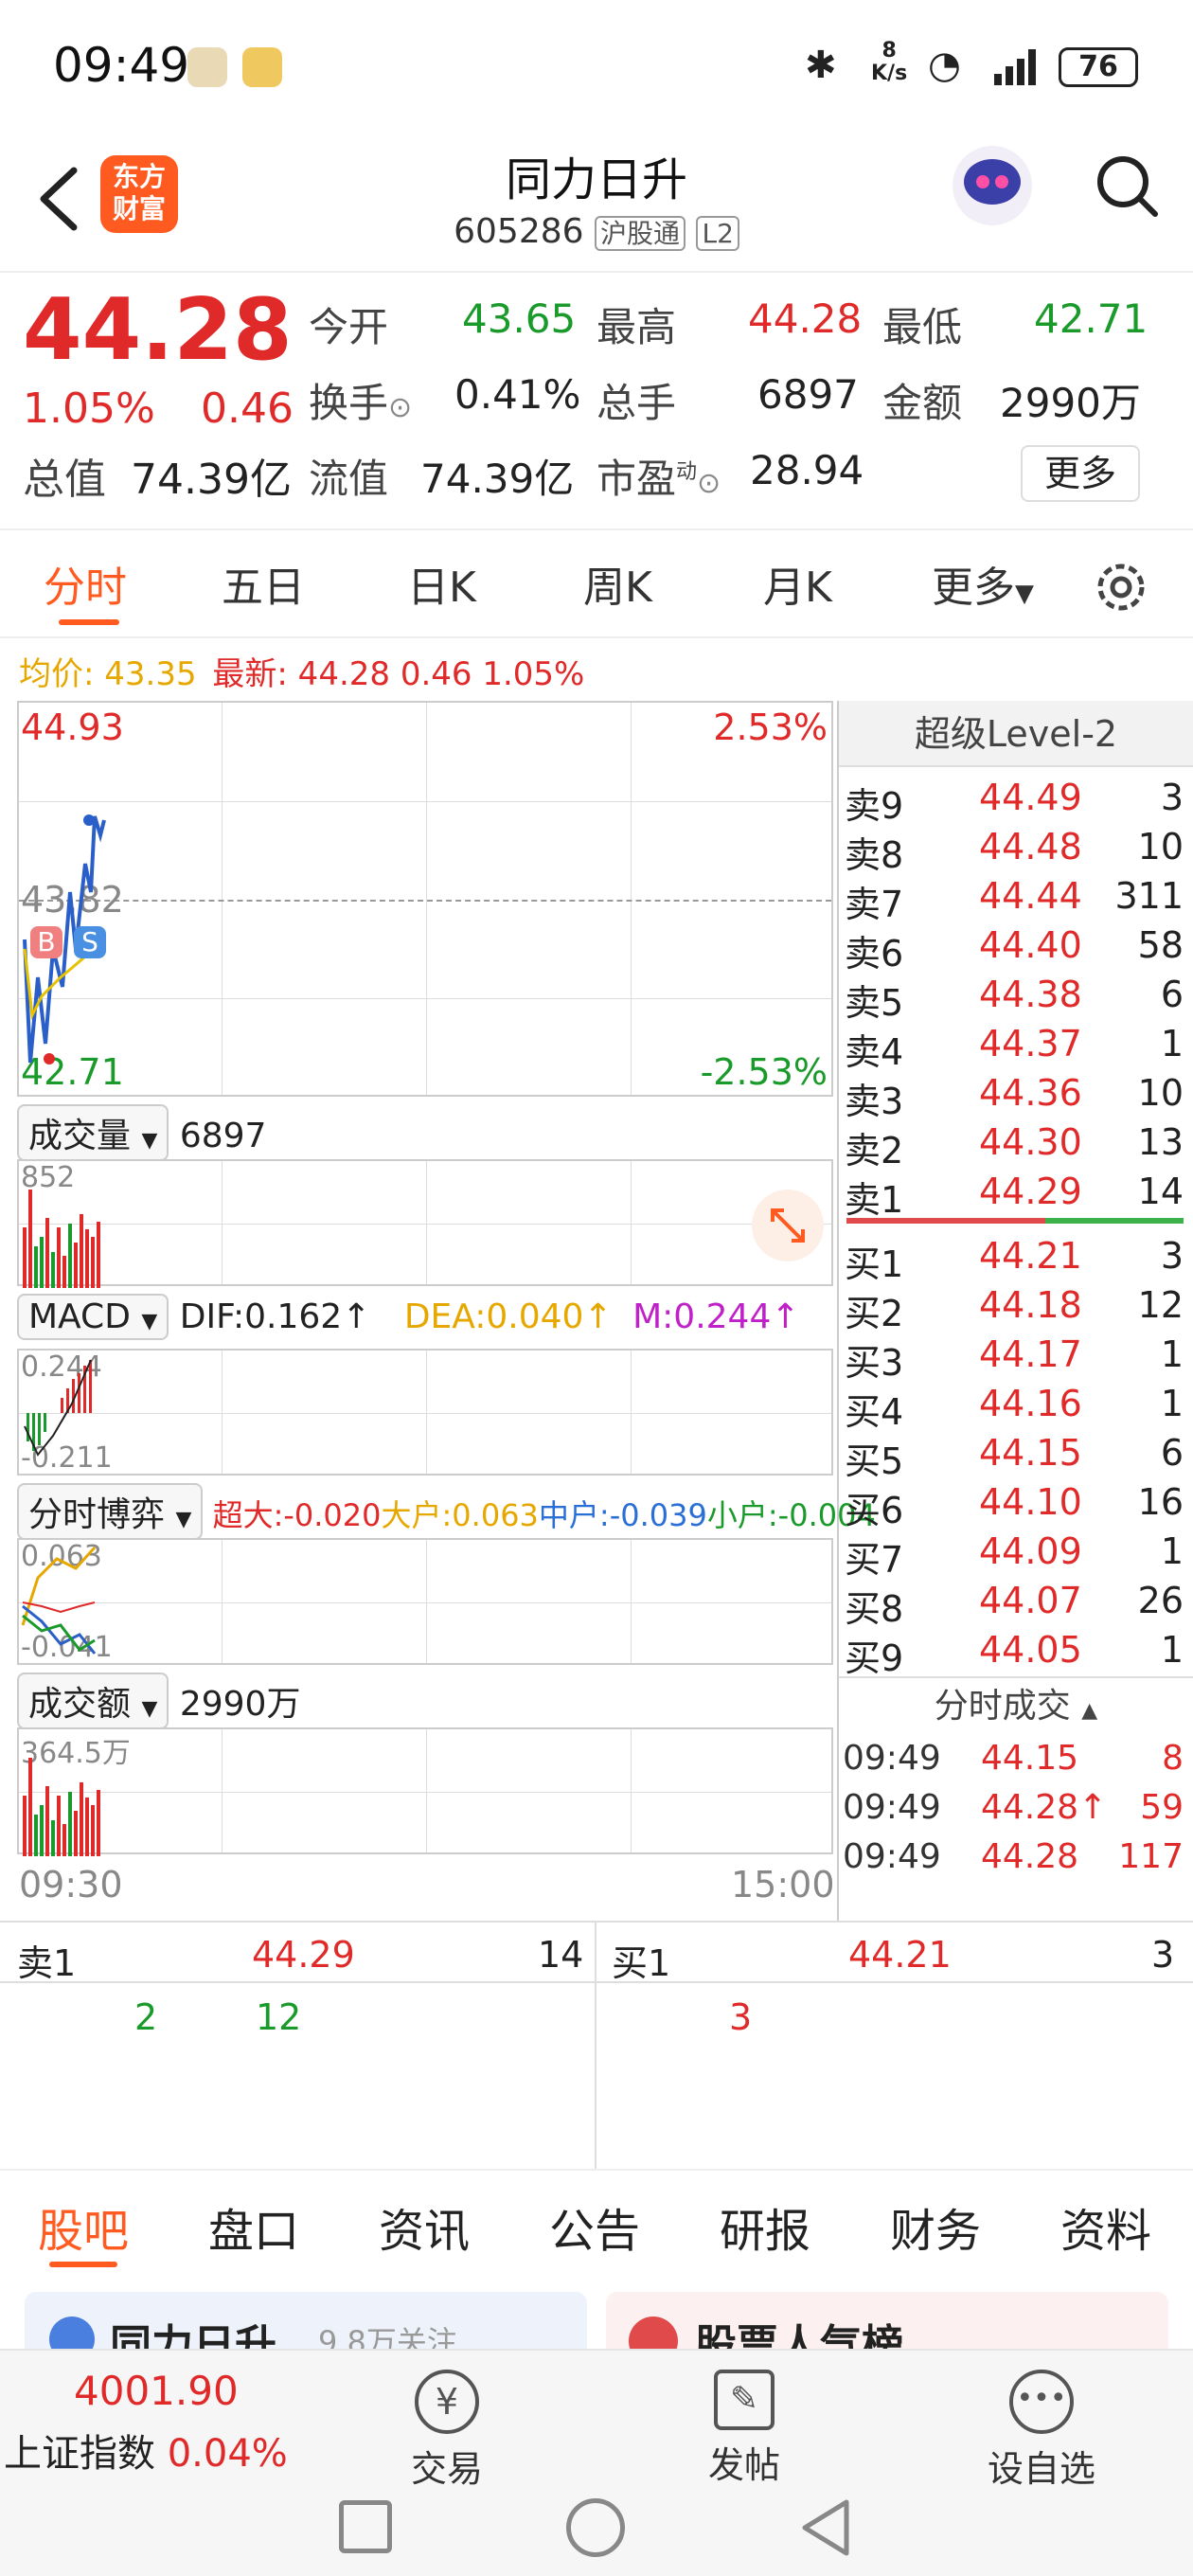  Describe the element at coordinates (253, 2226) in the screenshot. I see `tab-orderbook: 盘口` at that location.